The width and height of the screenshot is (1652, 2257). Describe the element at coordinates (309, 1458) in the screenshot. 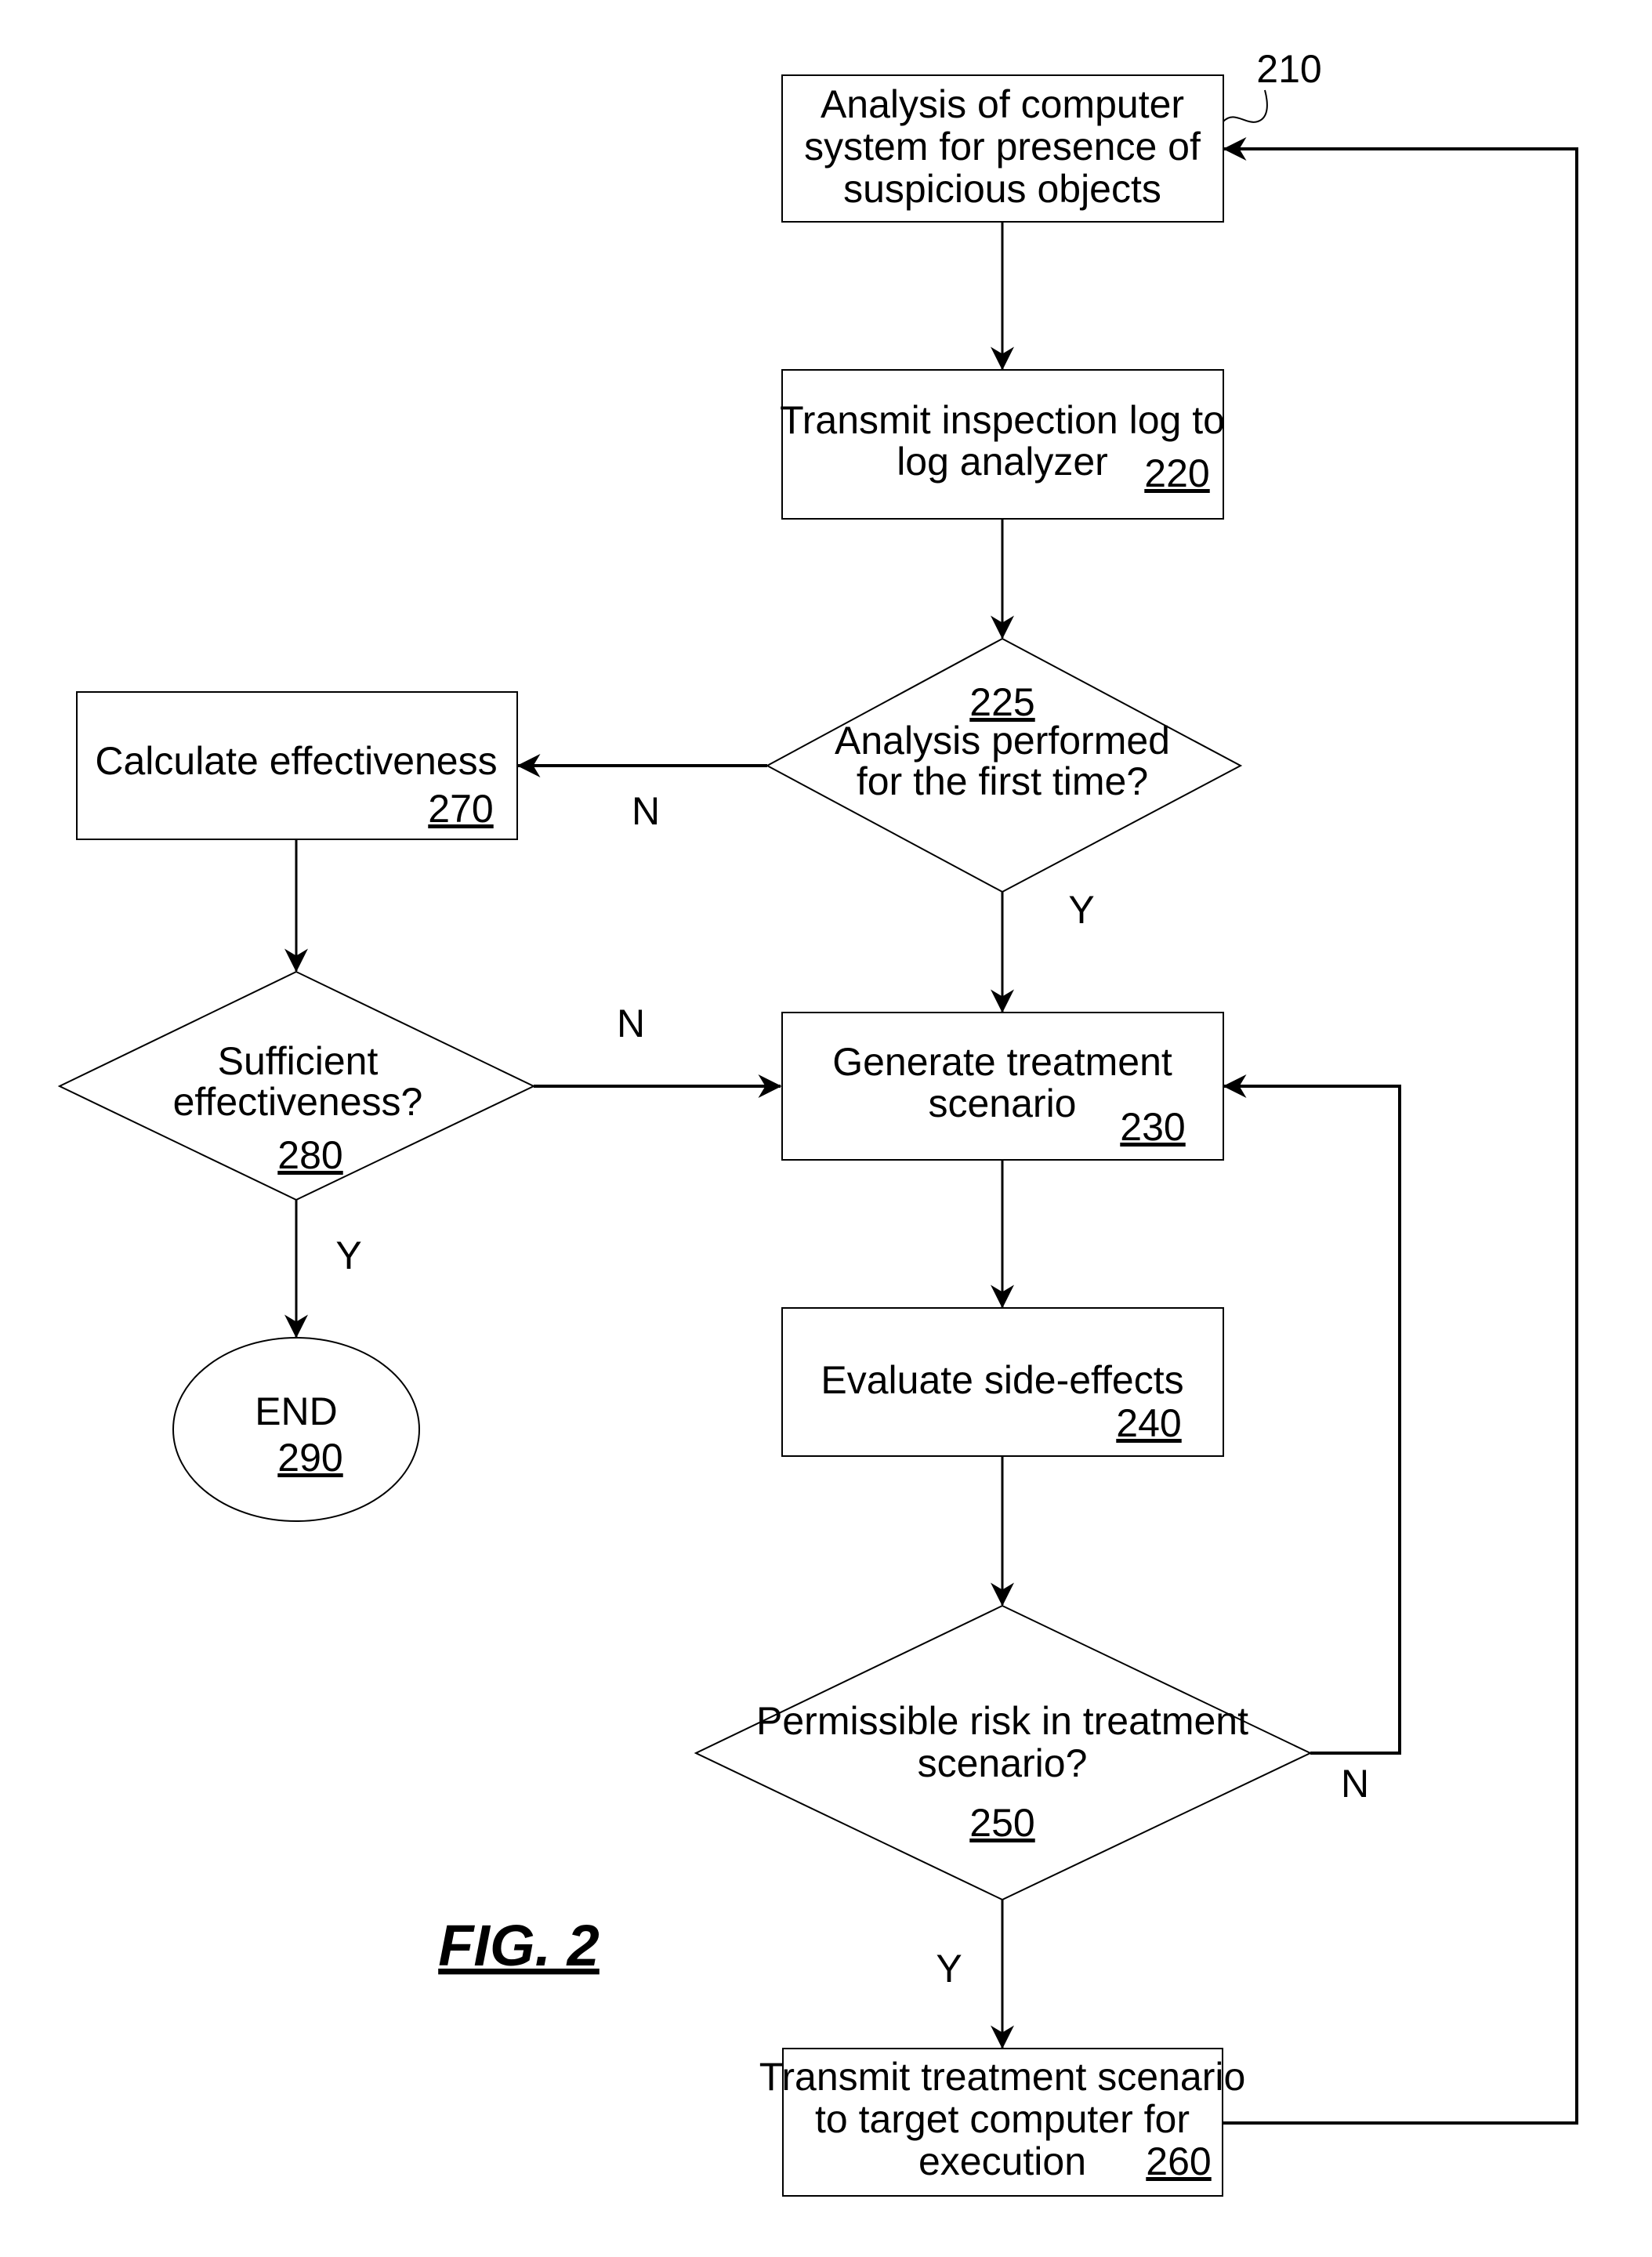

I see `node-290-ref: 290` at that location.